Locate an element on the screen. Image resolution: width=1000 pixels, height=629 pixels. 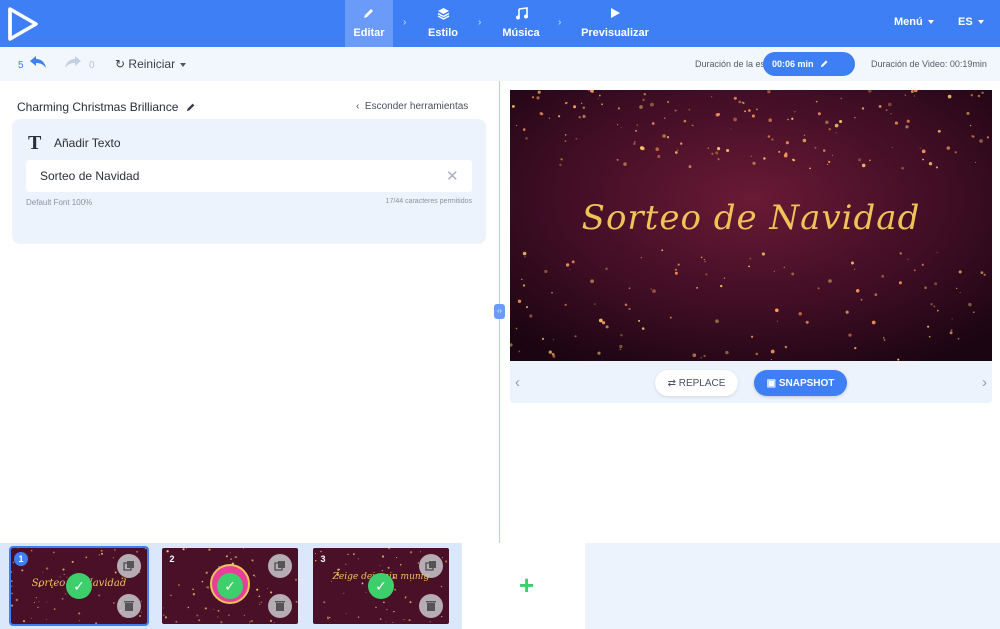
text-icon: T is located at coordinates (35, 143).